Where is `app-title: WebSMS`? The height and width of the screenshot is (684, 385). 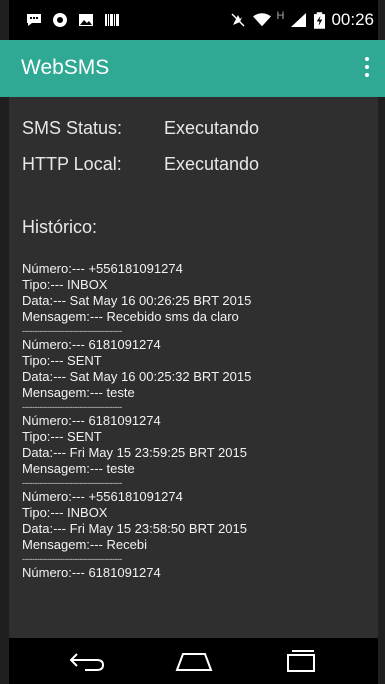 app-title: WebSMS is located at coordinates (65, 67).